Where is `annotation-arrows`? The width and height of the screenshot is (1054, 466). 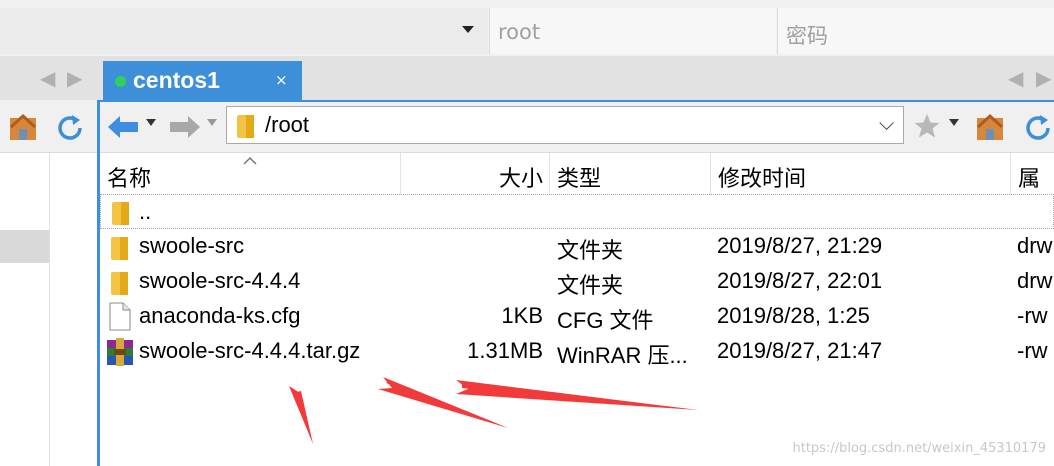
annotation-arrows is located at coordinates (493, 409).